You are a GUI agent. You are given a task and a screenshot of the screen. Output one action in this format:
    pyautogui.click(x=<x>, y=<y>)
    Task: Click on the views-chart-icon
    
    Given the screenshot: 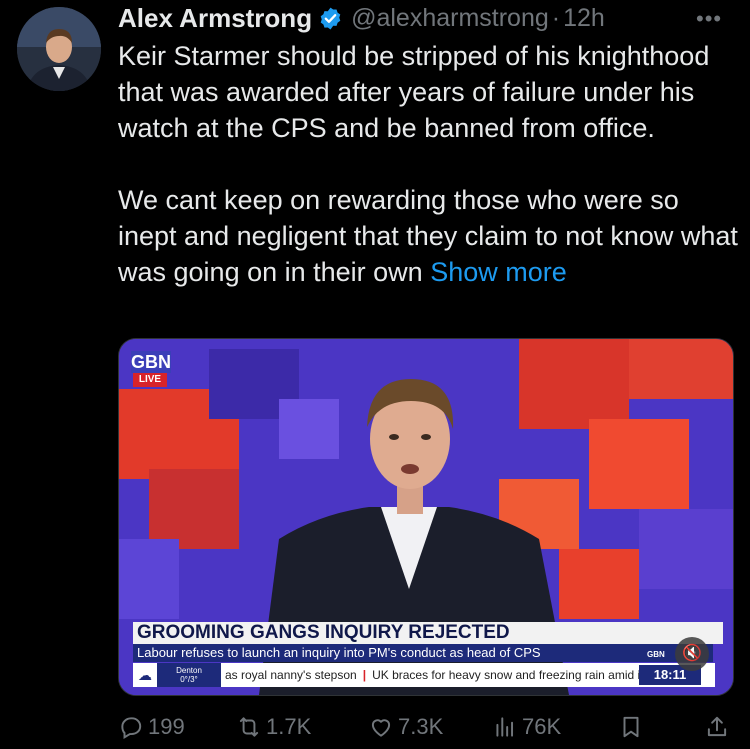 What is the action you would take?
    pyautogui.click(x=505, y=727)
    